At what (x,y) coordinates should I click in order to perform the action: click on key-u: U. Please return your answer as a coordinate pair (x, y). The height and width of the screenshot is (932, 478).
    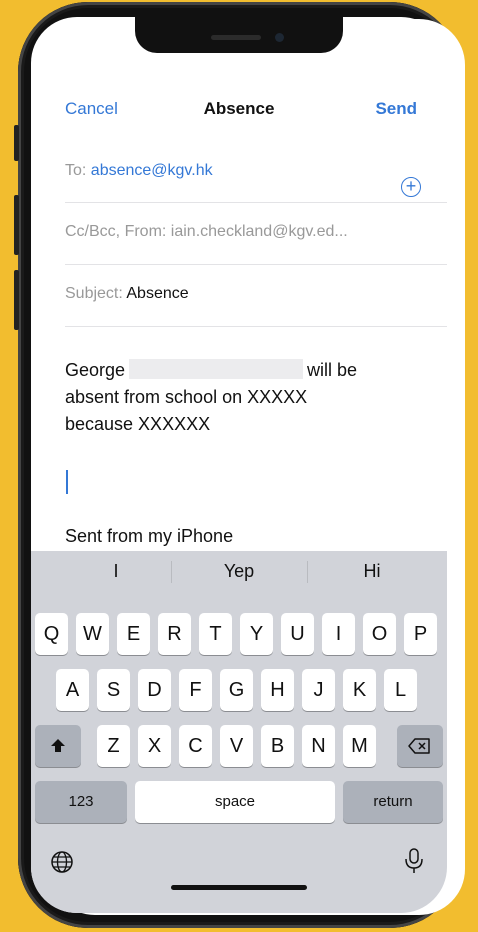
    Looking at the image, I should click on (297, 634).